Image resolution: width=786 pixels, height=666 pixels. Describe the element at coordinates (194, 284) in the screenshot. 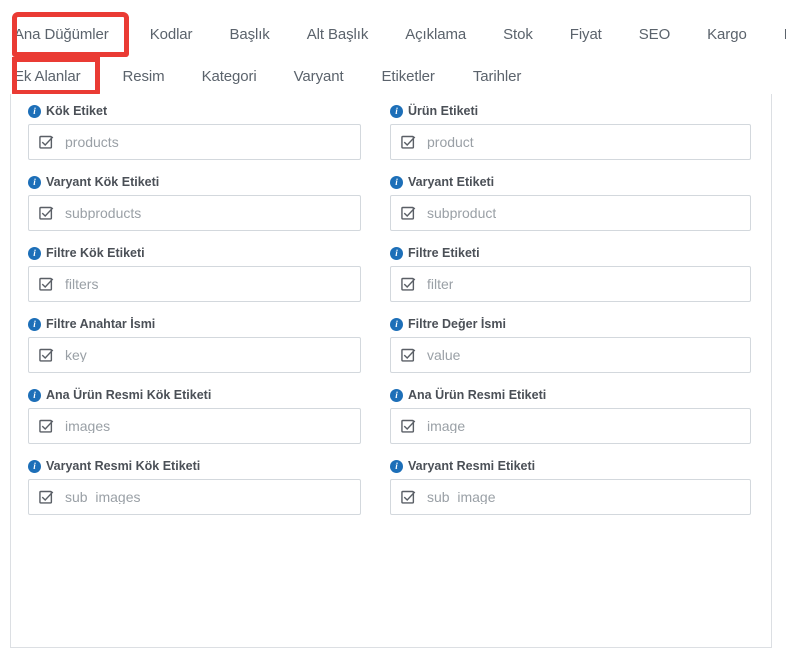

I see `input-filtre-kok-etiketi: filters` at that location.